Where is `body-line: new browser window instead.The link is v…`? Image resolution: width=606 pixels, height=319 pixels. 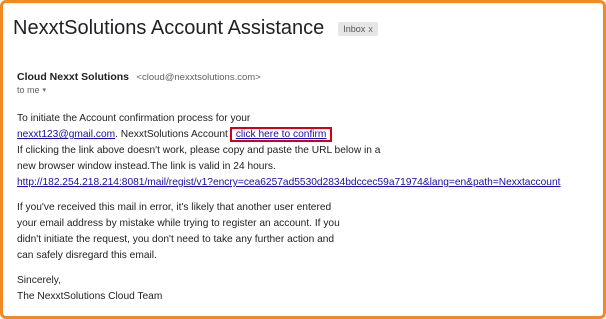
body-line: new browser window instead.The link is v… is located at coordinates (146, 166).